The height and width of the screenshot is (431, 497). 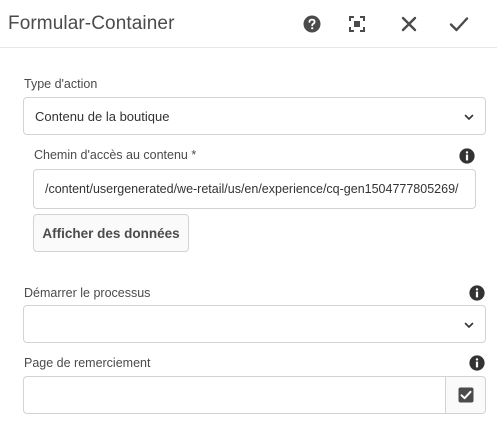 What do you see at coordinates (254, 324) in the screenshot?
I see `workflow-select` at bounding box center [254, 324].